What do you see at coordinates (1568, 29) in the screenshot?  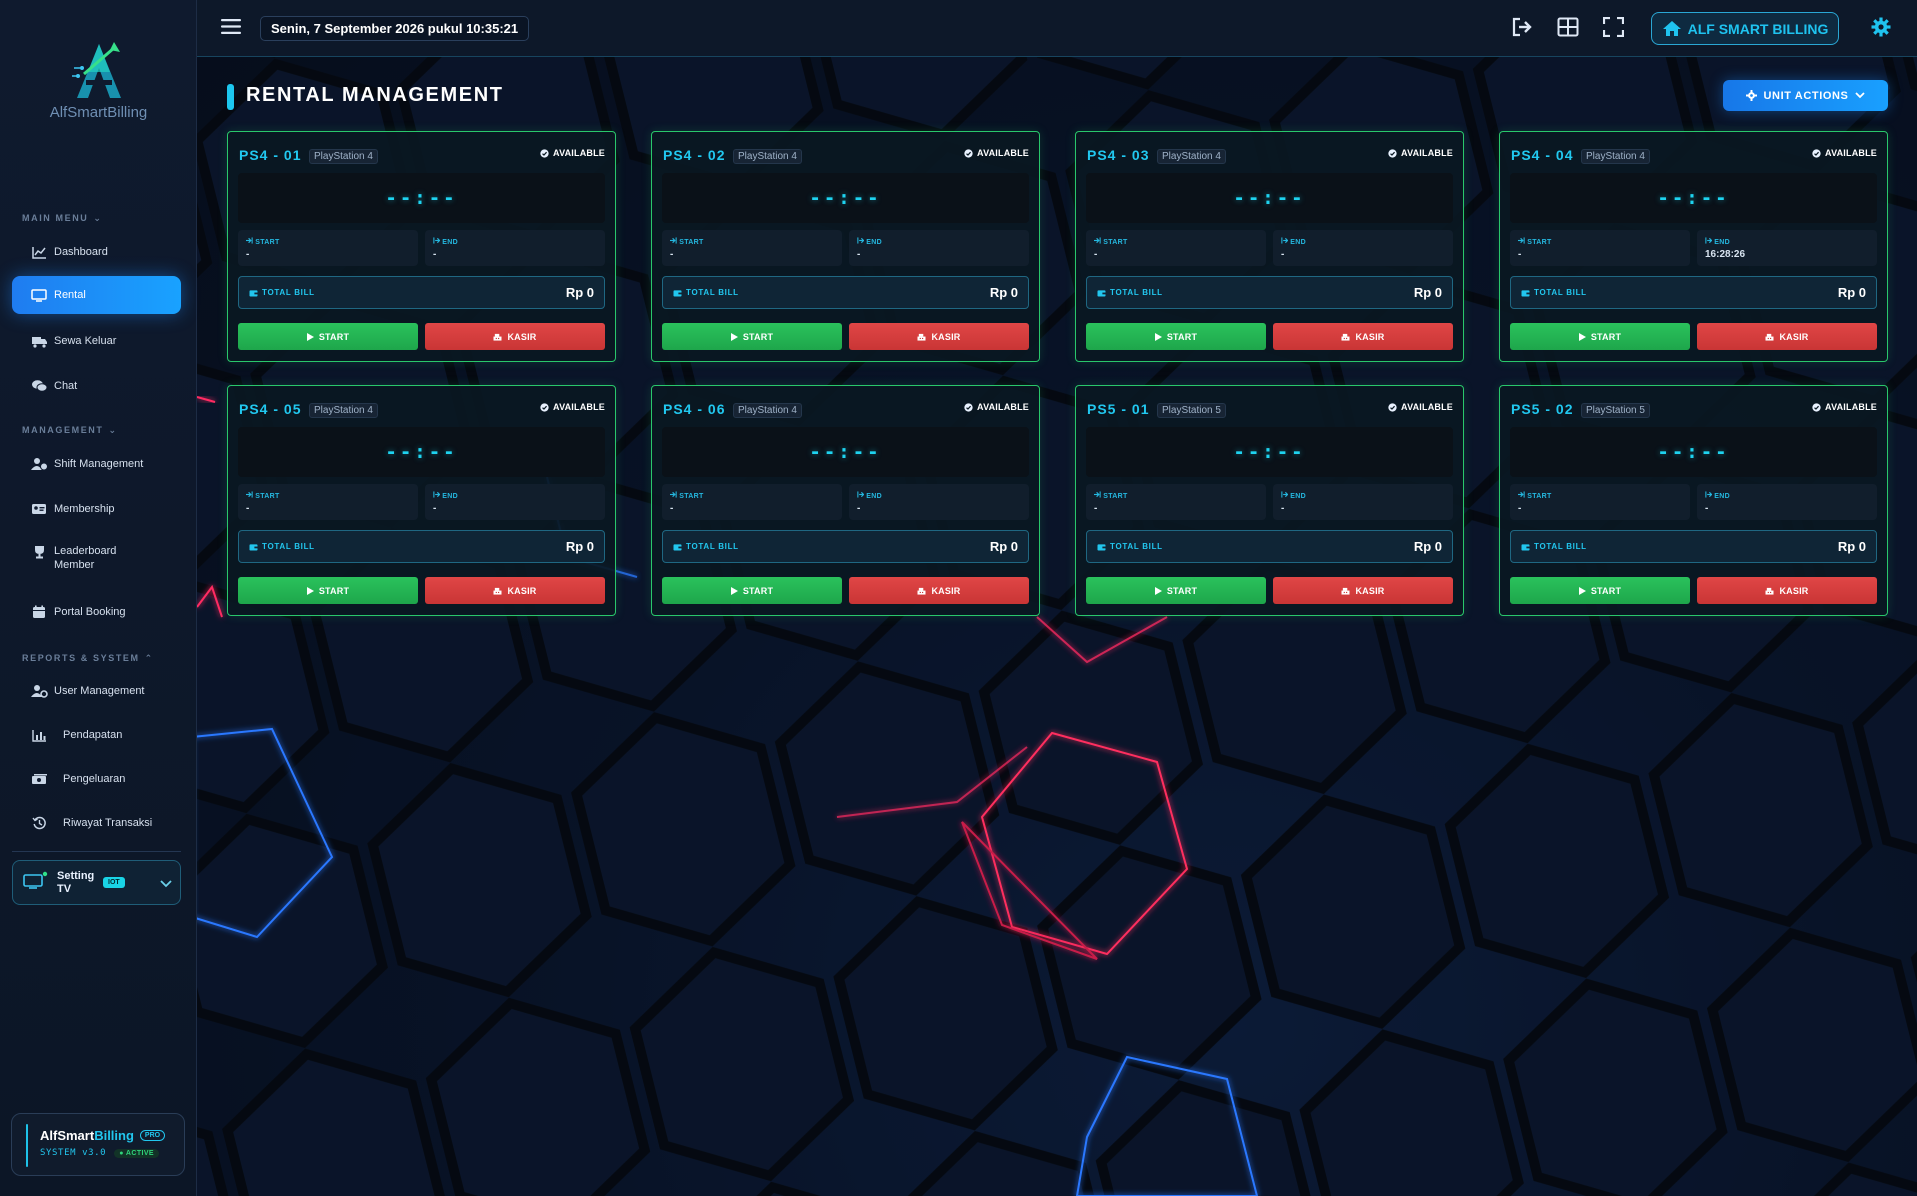 I see `grid-view-icon` at bounding box center [1568, 29].